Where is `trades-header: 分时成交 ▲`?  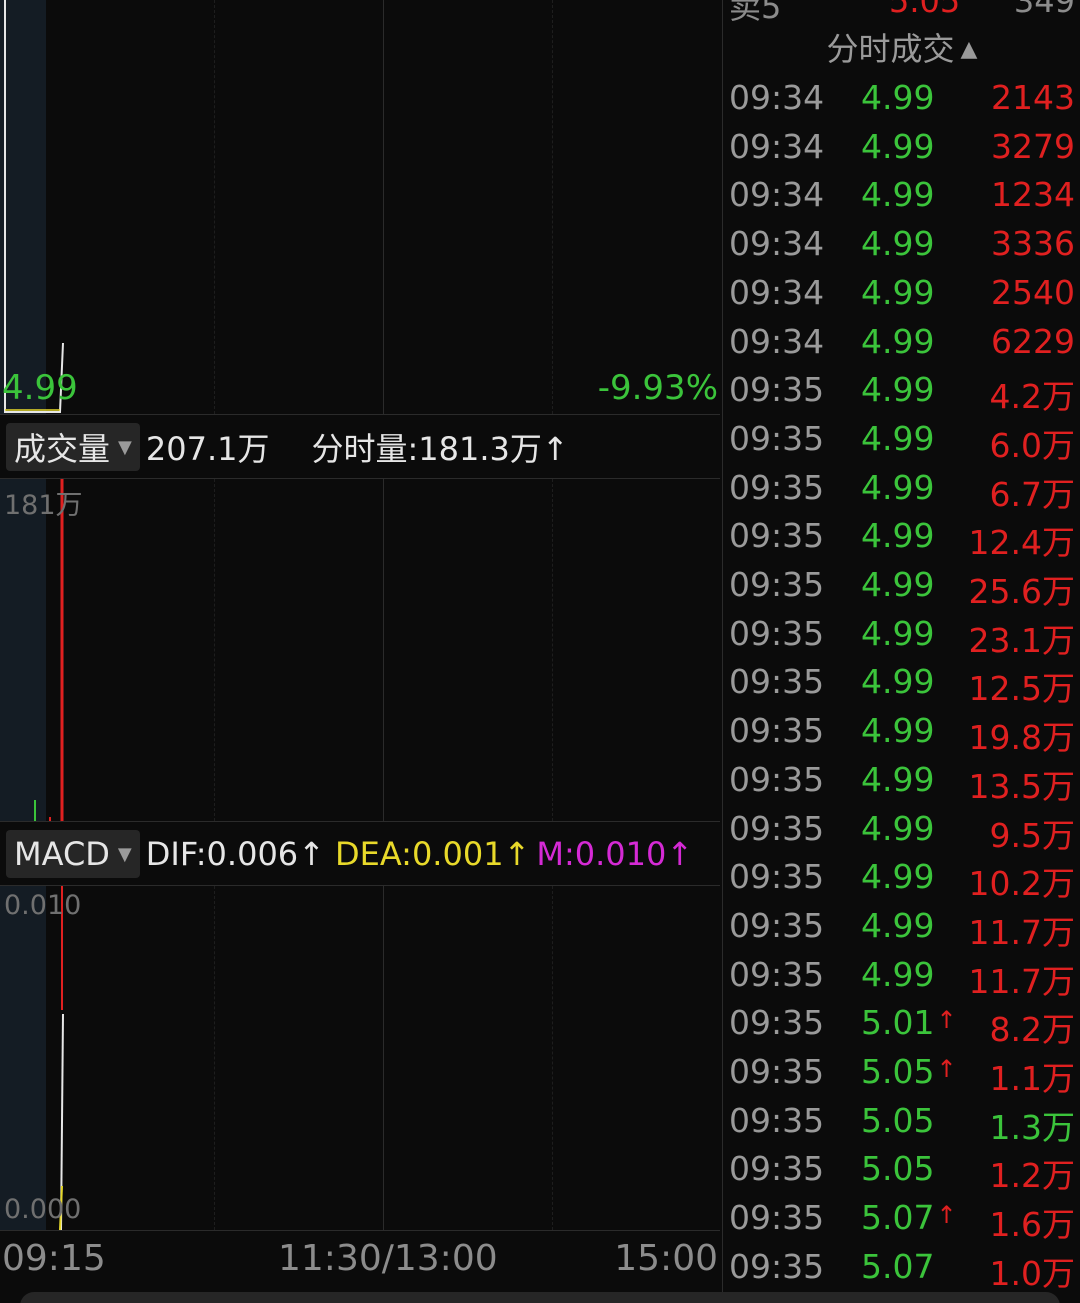
trades-header: 分时成交 ▲ is located at coordinates (901, 47).